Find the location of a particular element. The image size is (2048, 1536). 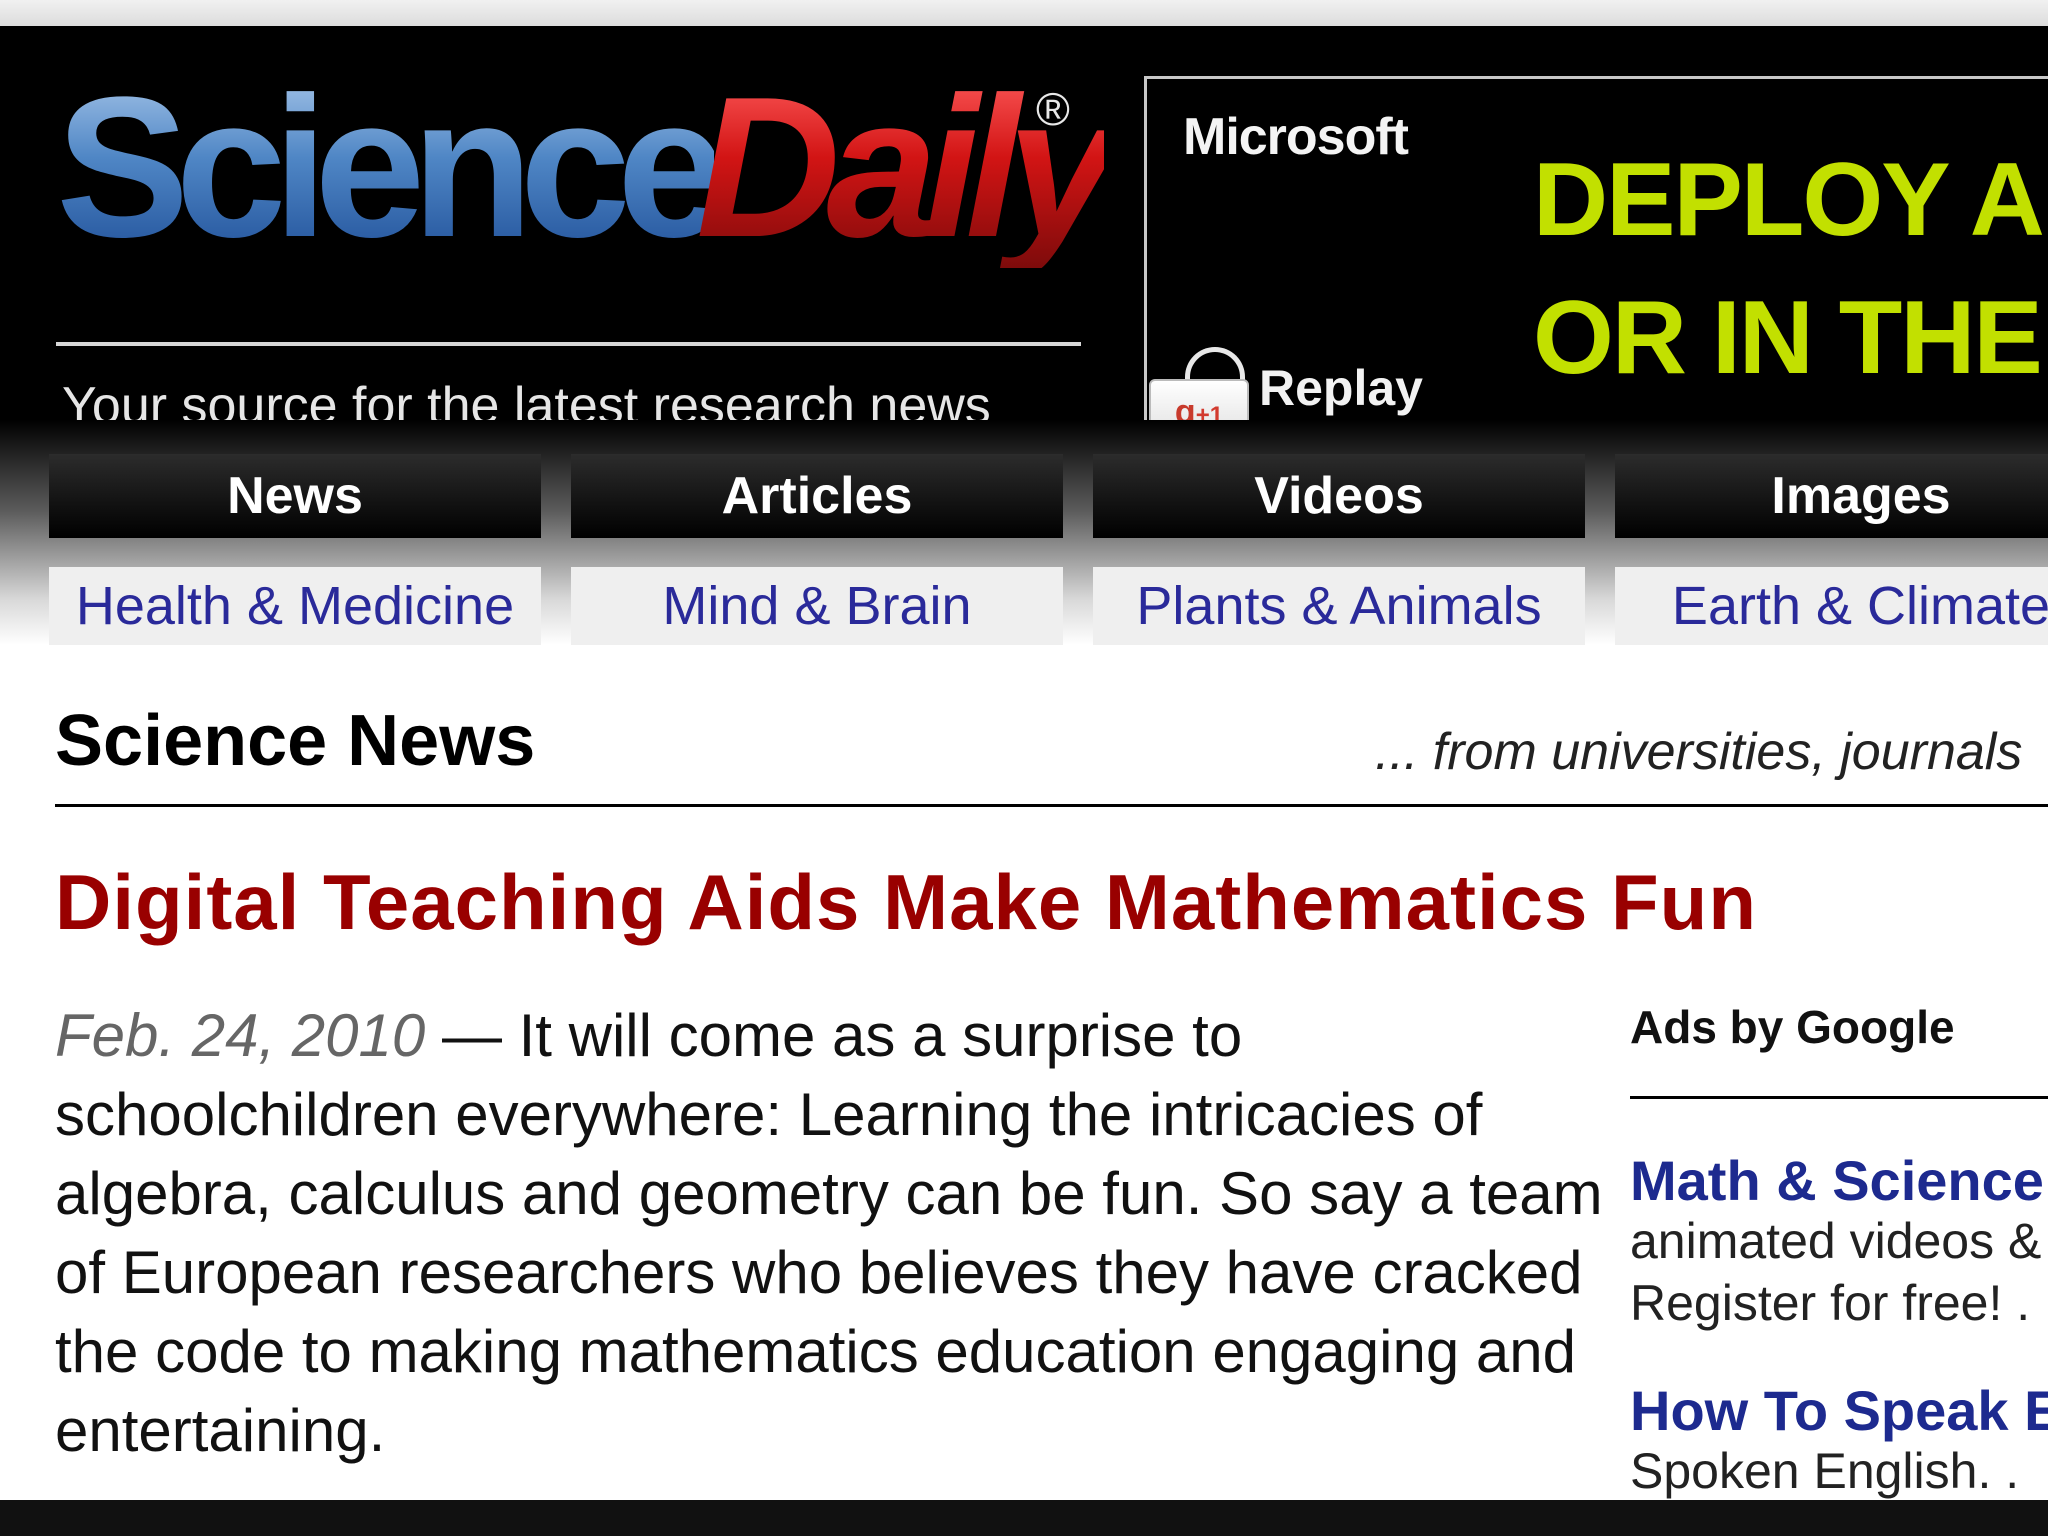

logo-word-science: Science is located at coordinates (392, 167).